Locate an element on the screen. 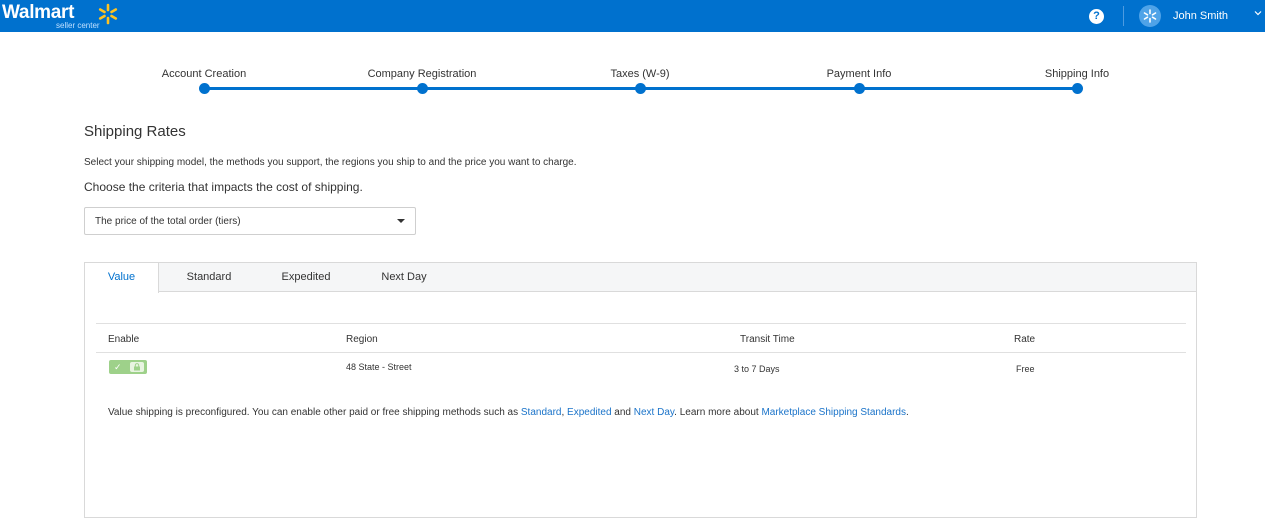 The width and height of the screenshot is (1265, 518). table-top-border is located at coordinates (641, 323).